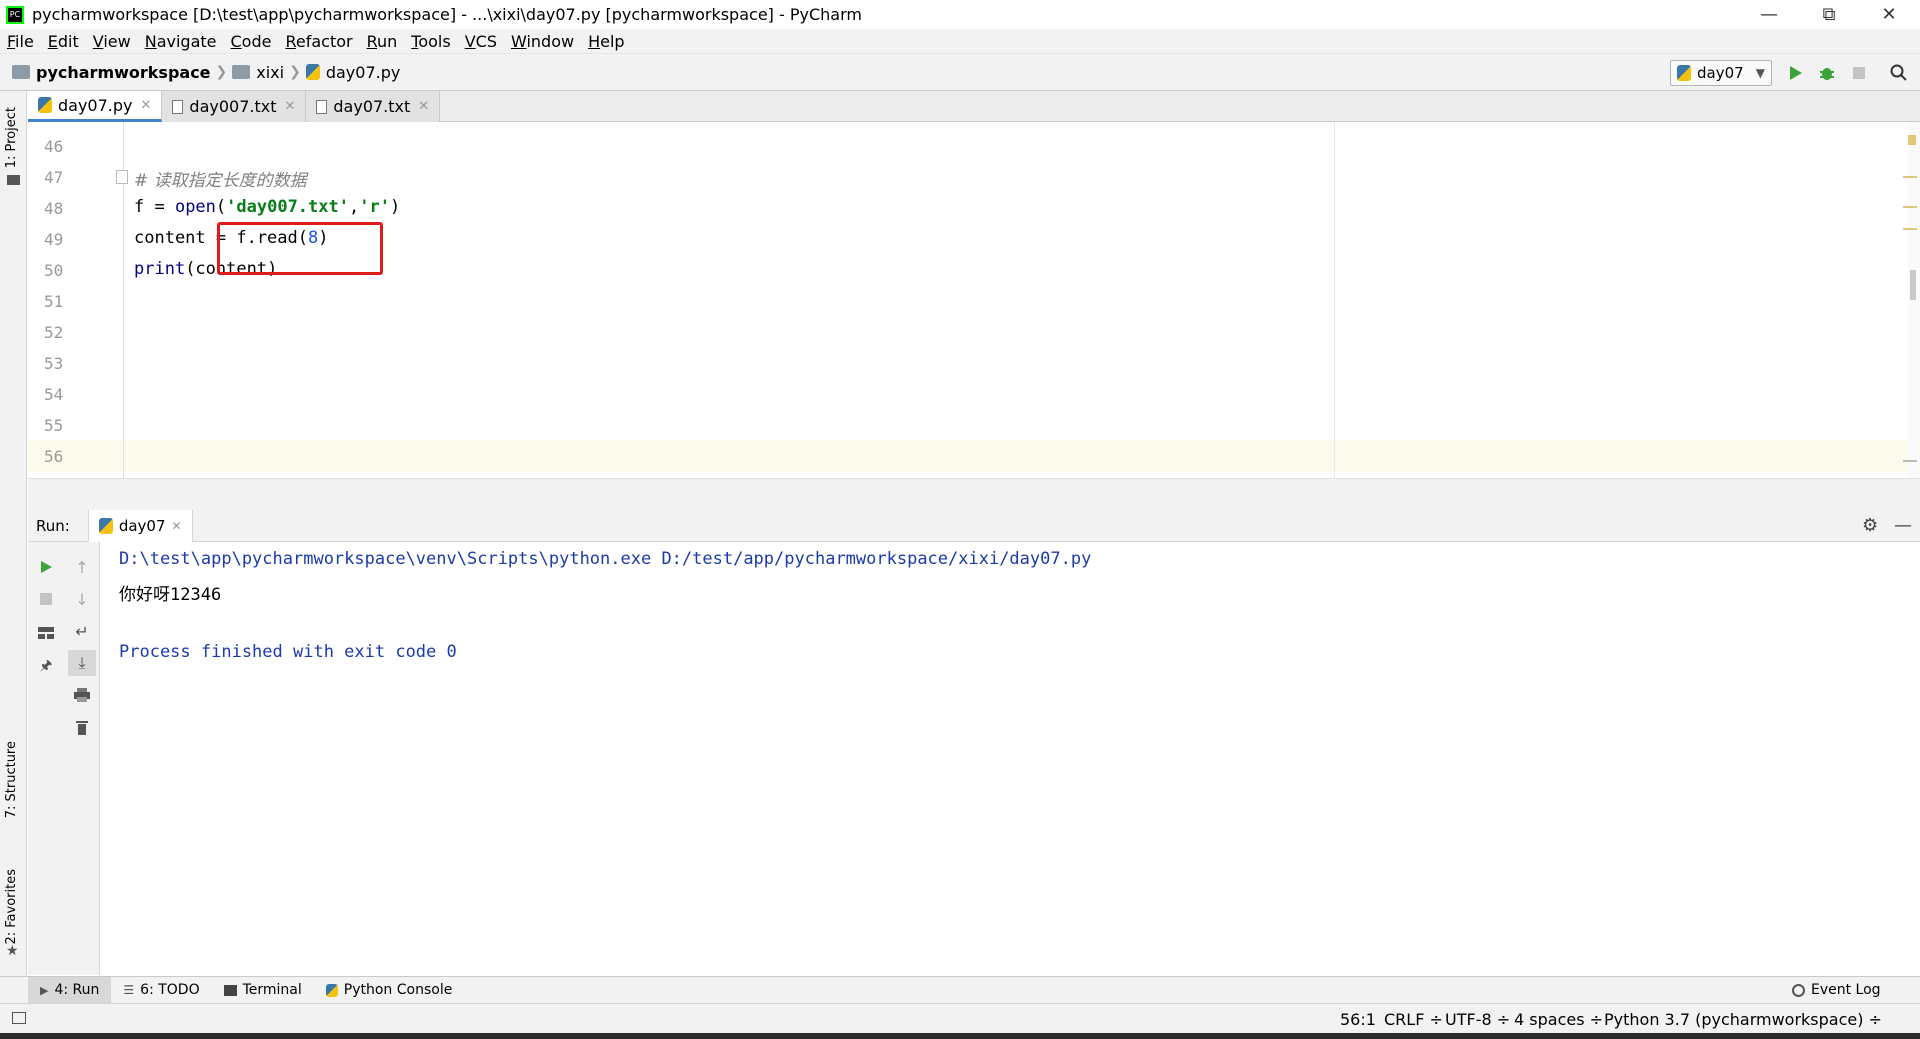  Describe the element at coordinates (322, 106) in the screenshot. I see `text-file-icon` at that location.